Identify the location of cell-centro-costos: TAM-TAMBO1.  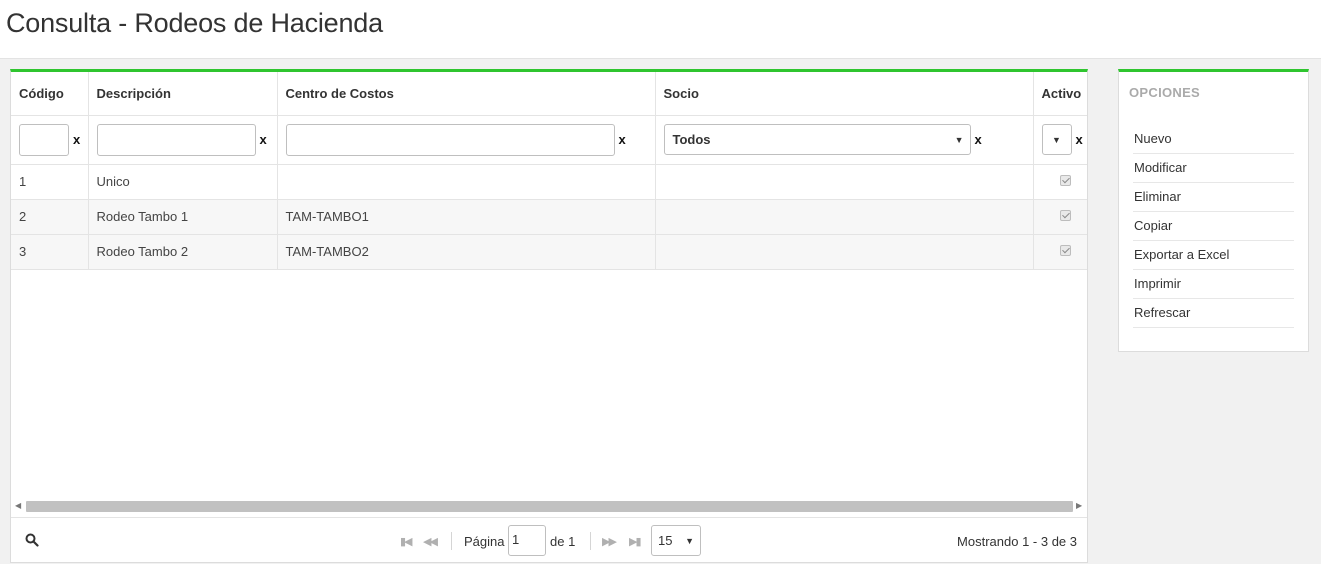
(466, 217).